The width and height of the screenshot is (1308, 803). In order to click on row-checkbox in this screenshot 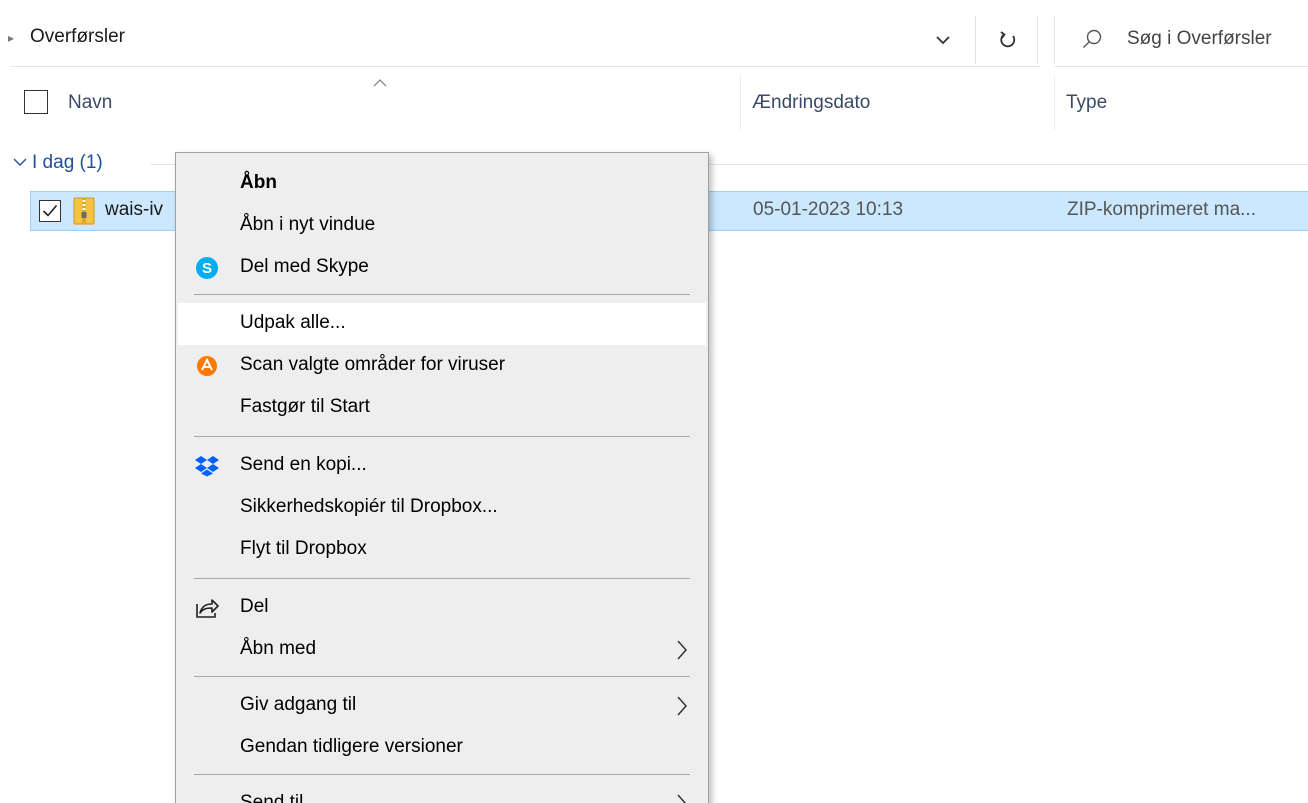, I will do `click(50, 211)`.